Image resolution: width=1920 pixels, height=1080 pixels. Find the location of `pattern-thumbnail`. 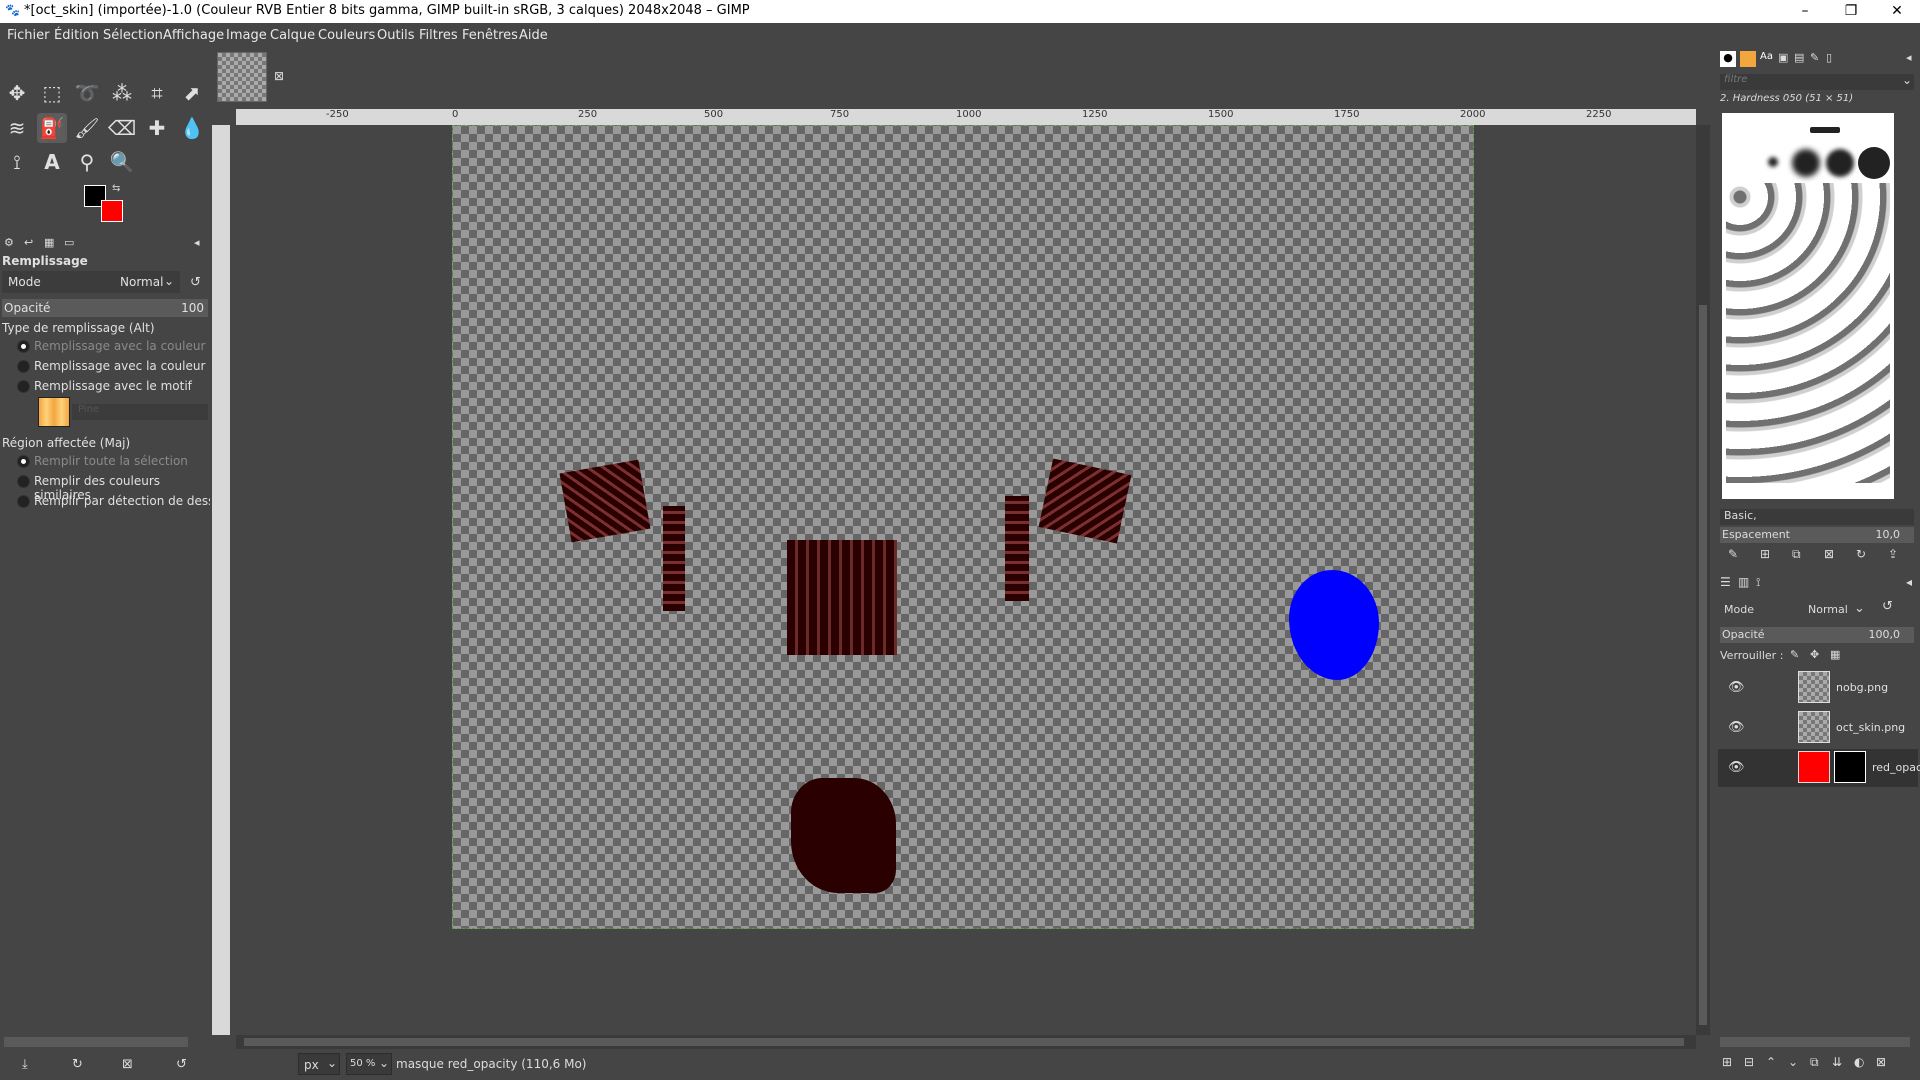

pattern-thumbnail is located at coordinates (54, 412).